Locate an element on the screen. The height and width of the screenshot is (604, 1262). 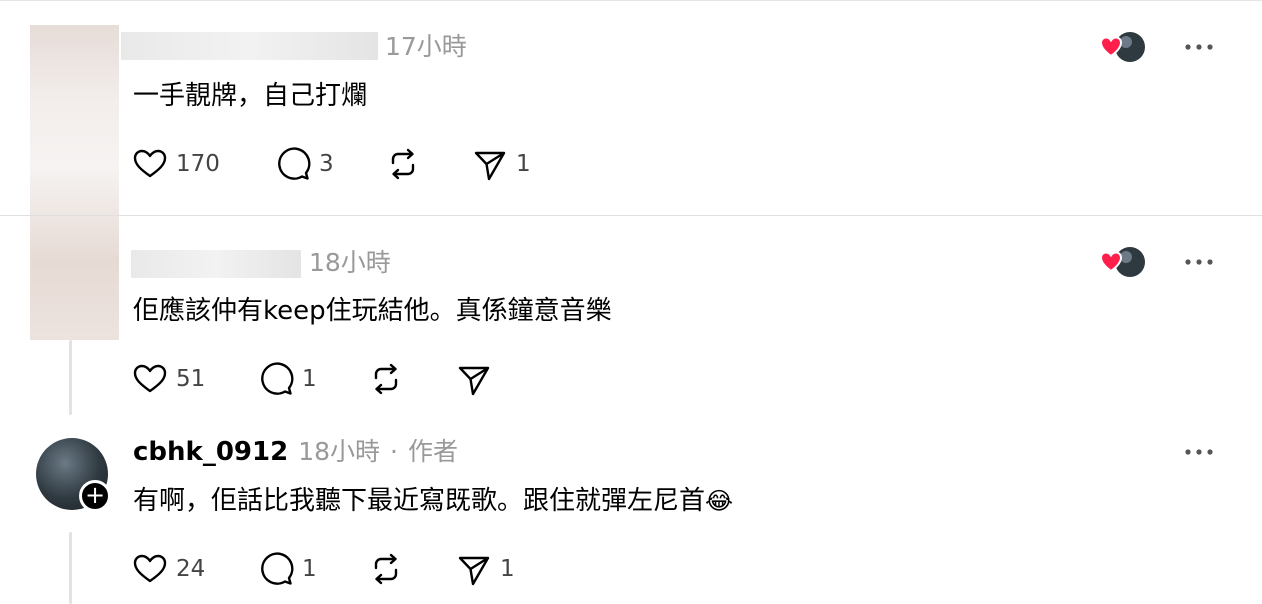
top-divider is located at coordinates (631, 0).